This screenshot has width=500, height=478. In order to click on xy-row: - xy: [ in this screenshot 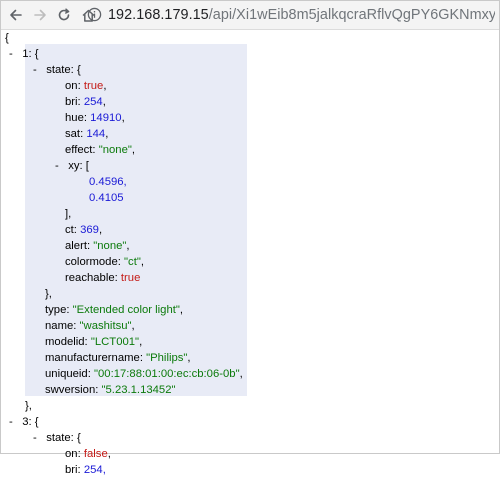, I will do `click(72, 166)`.